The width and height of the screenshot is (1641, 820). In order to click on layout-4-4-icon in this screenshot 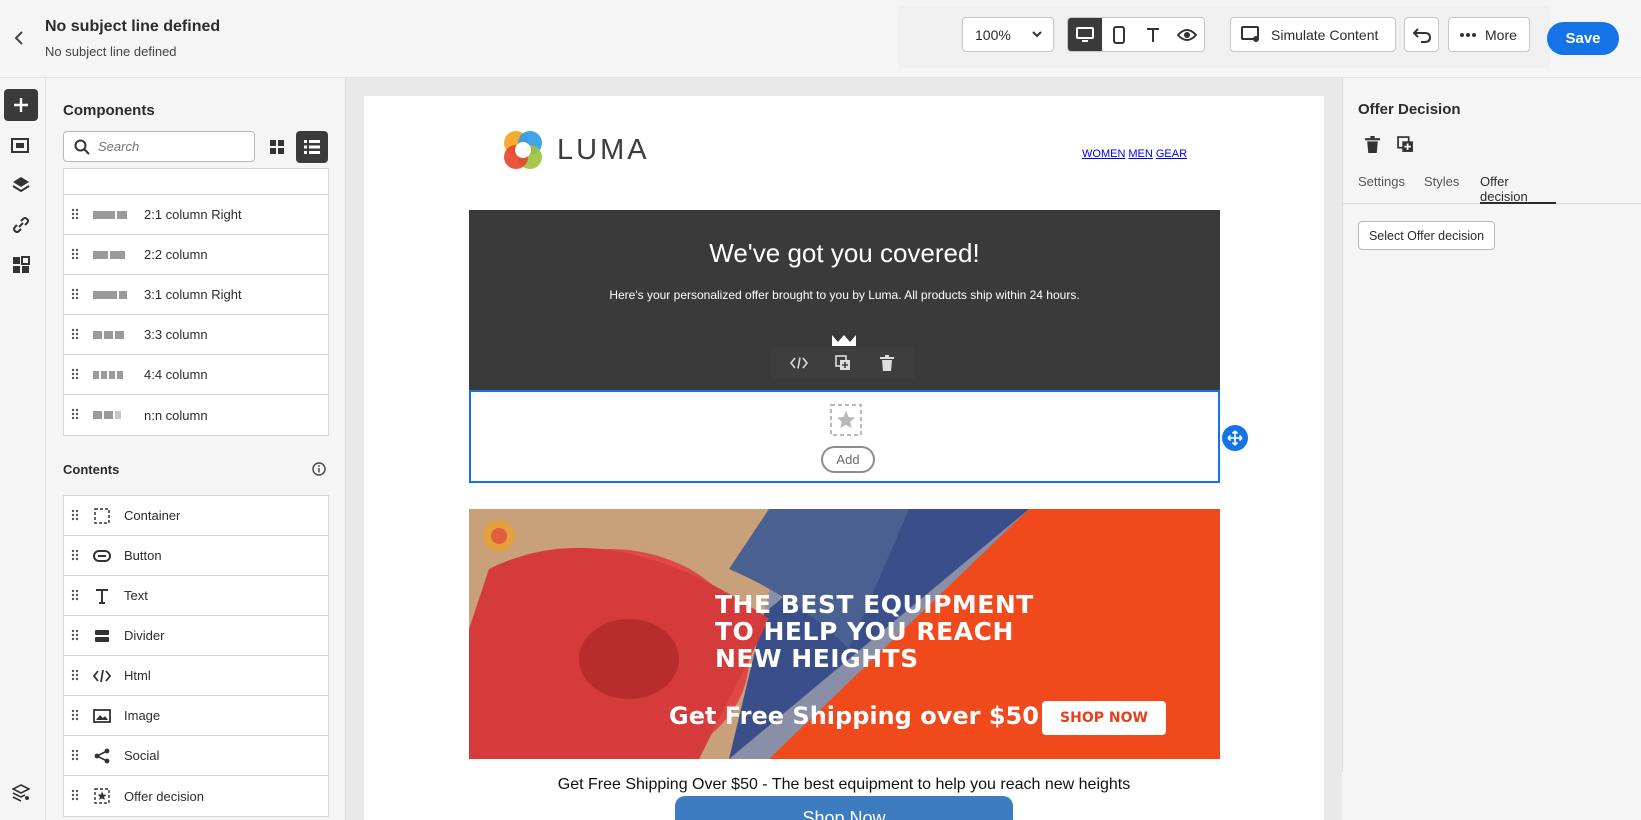, I will do `click(108, 375)`.